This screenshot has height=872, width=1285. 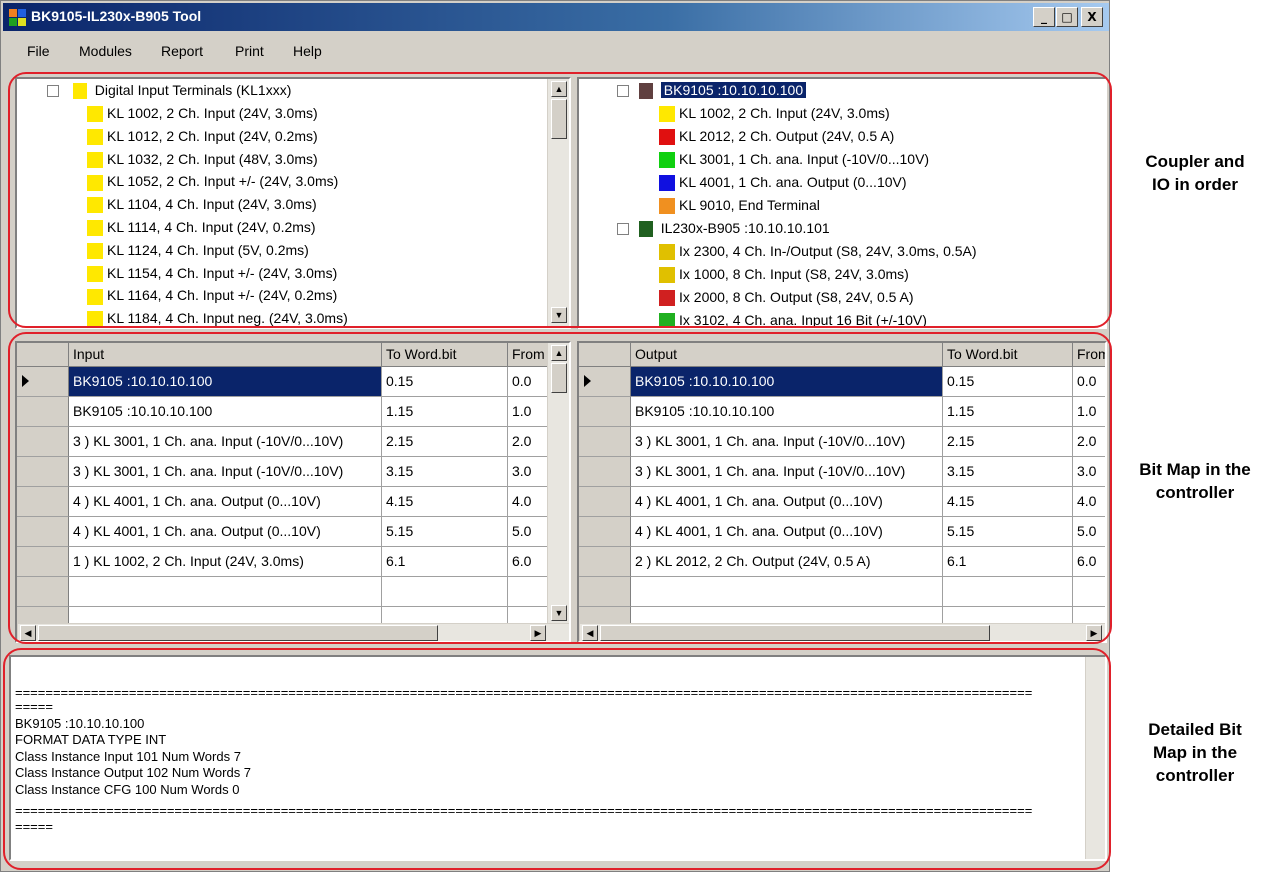 What do you see at coordinates (1008, 502) in the screenshot?
I see `grid-cell: 4.15` at bounding box center [1008, 502].